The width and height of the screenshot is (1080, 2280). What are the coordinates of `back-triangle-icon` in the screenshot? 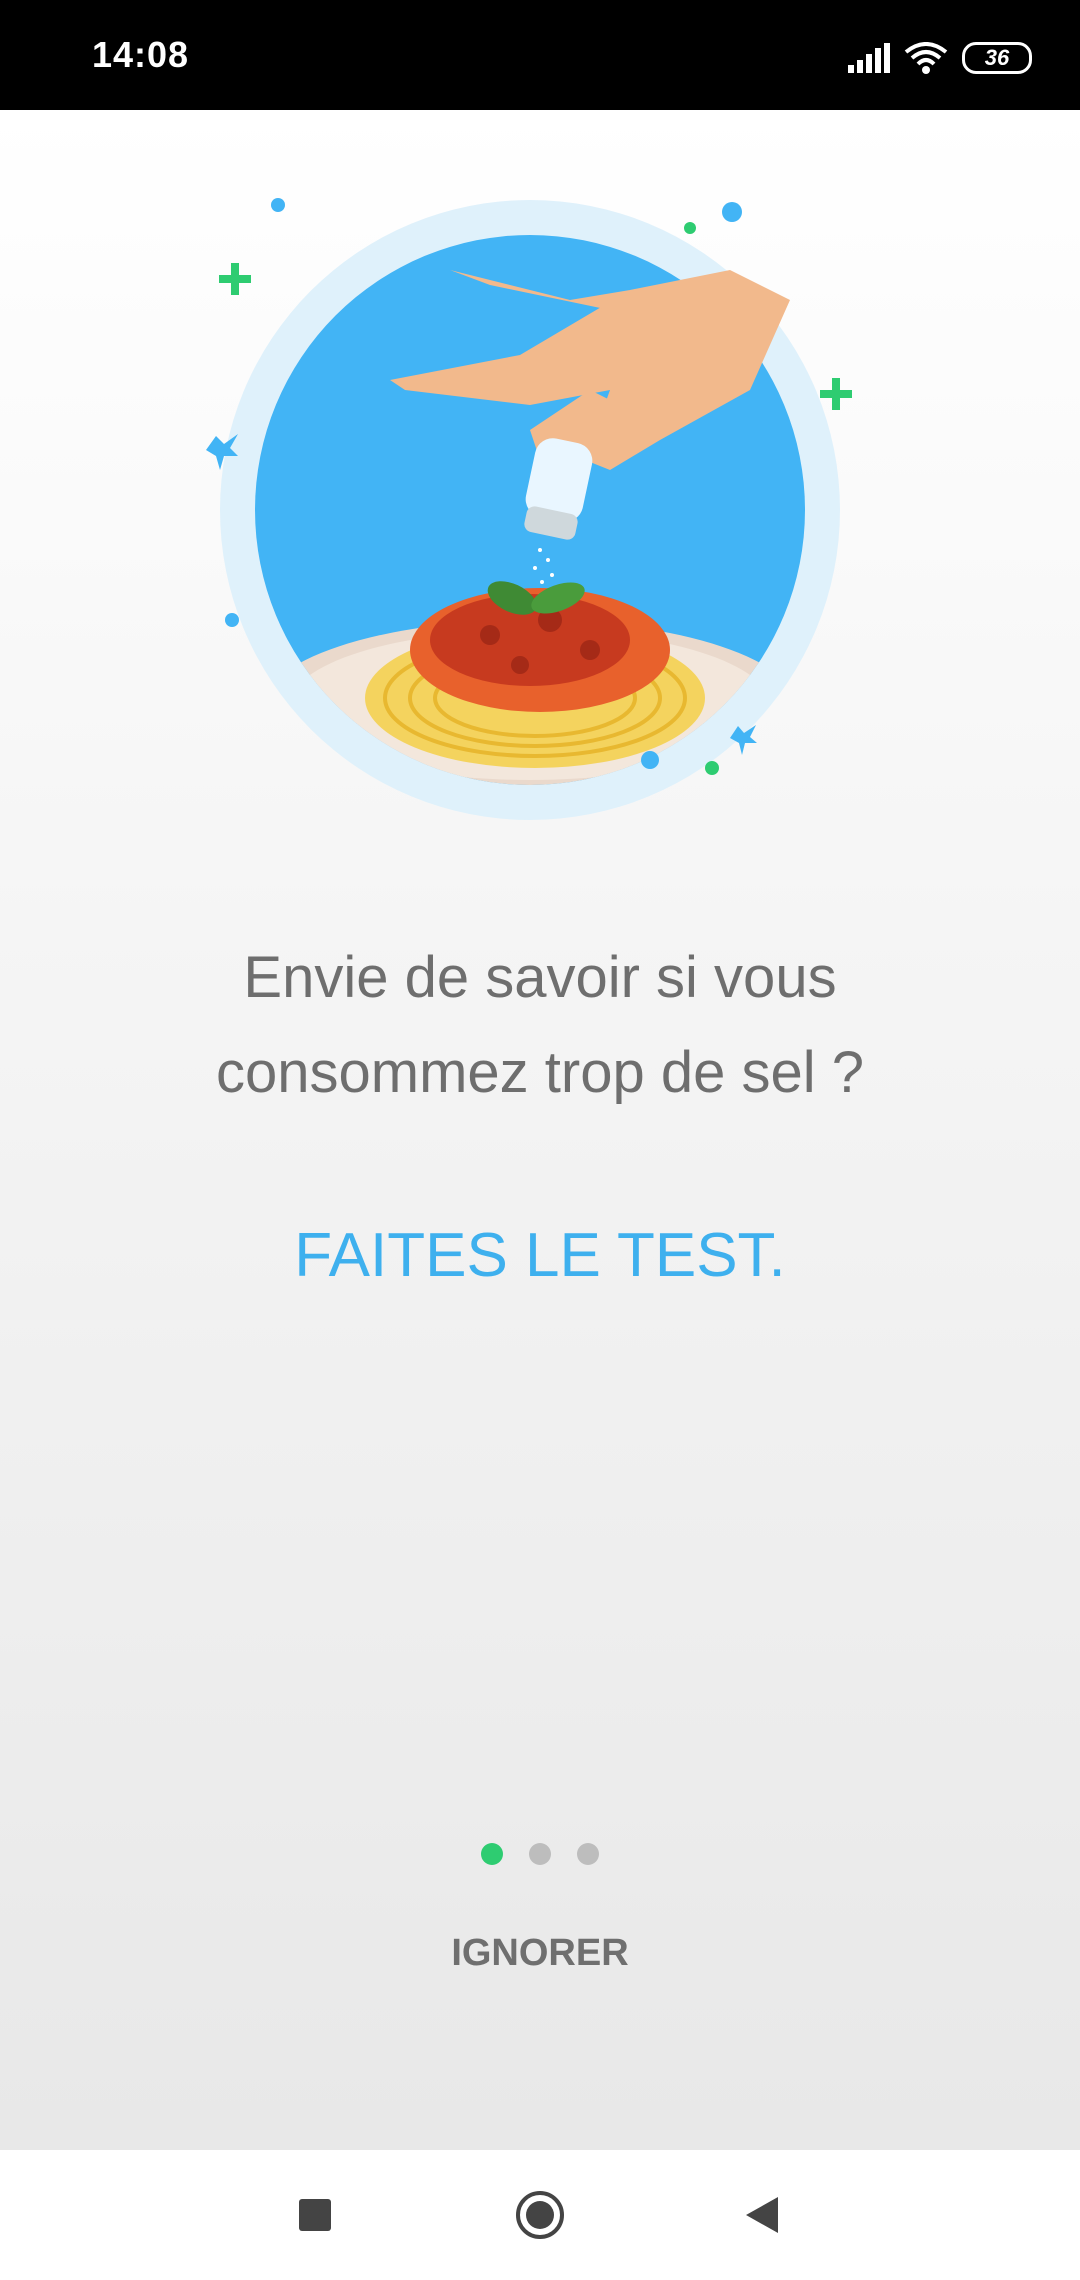 It's located at (762, 2215).